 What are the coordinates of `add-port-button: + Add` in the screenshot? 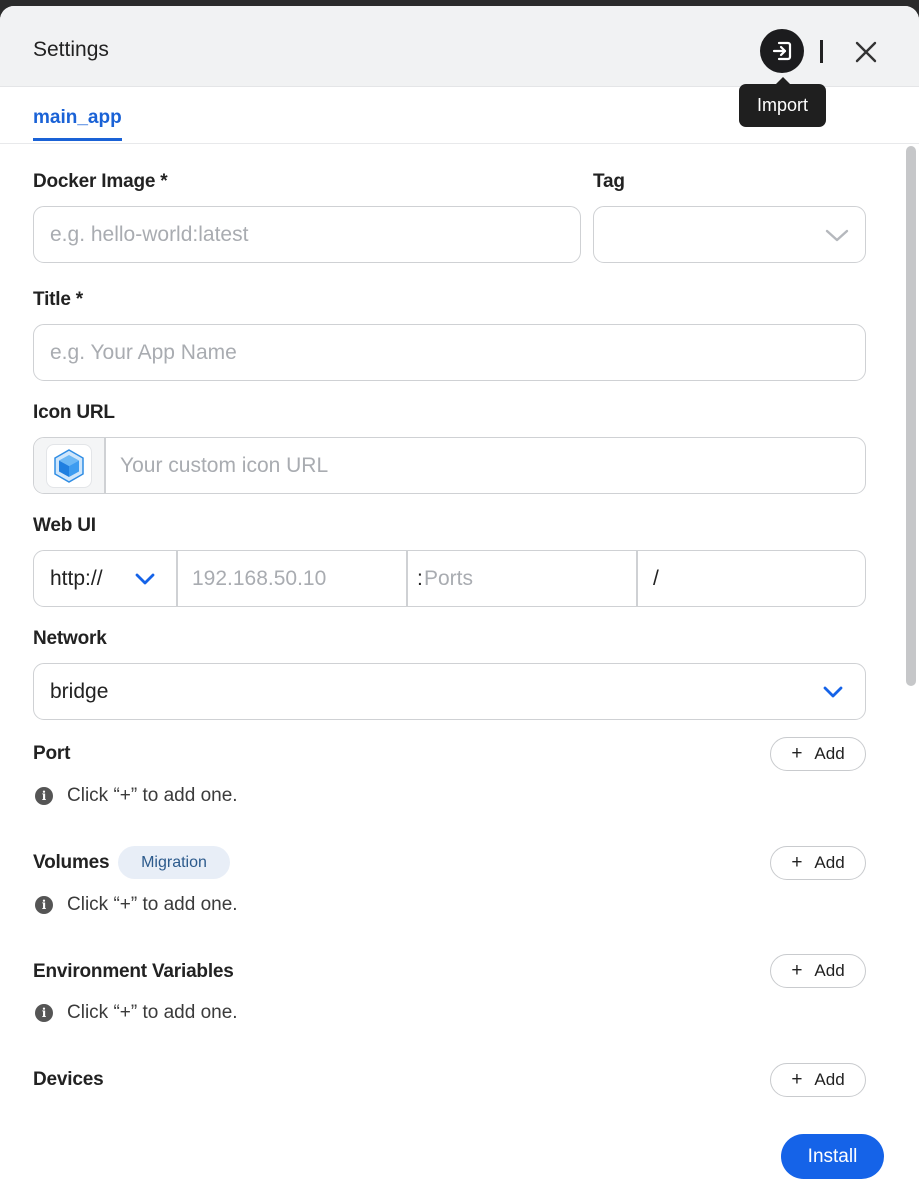 It's located at (818, 754).